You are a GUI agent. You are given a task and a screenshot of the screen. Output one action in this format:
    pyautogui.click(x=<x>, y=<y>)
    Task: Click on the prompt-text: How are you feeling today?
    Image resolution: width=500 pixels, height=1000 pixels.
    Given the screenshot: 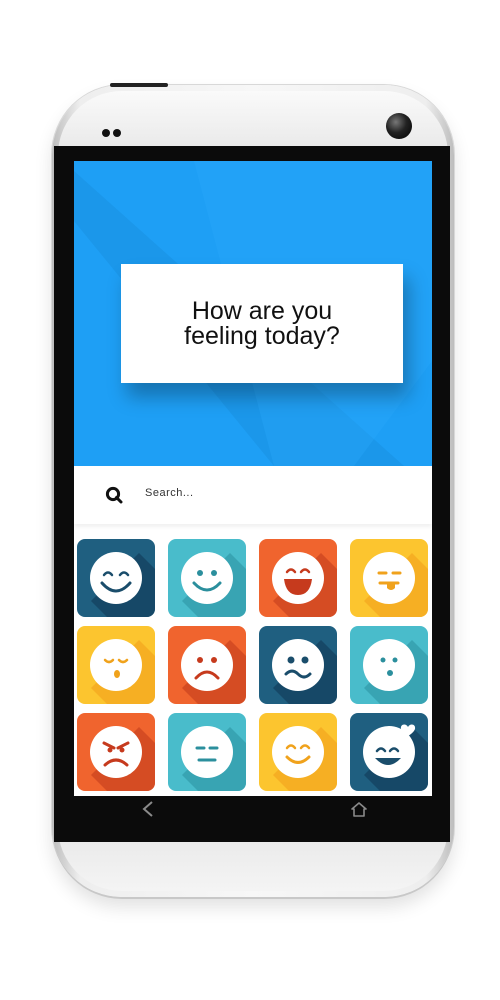 What is the action you would take?
    pyautogui.click(x=262, y=323)
    